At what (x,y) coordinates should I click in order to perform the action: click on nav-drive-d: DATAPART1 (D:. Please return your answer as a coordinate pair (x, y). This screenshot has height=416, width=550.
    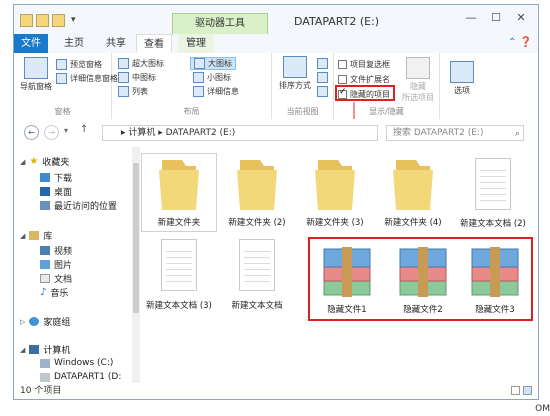
    Looking at the image, I should click on (80, 377).